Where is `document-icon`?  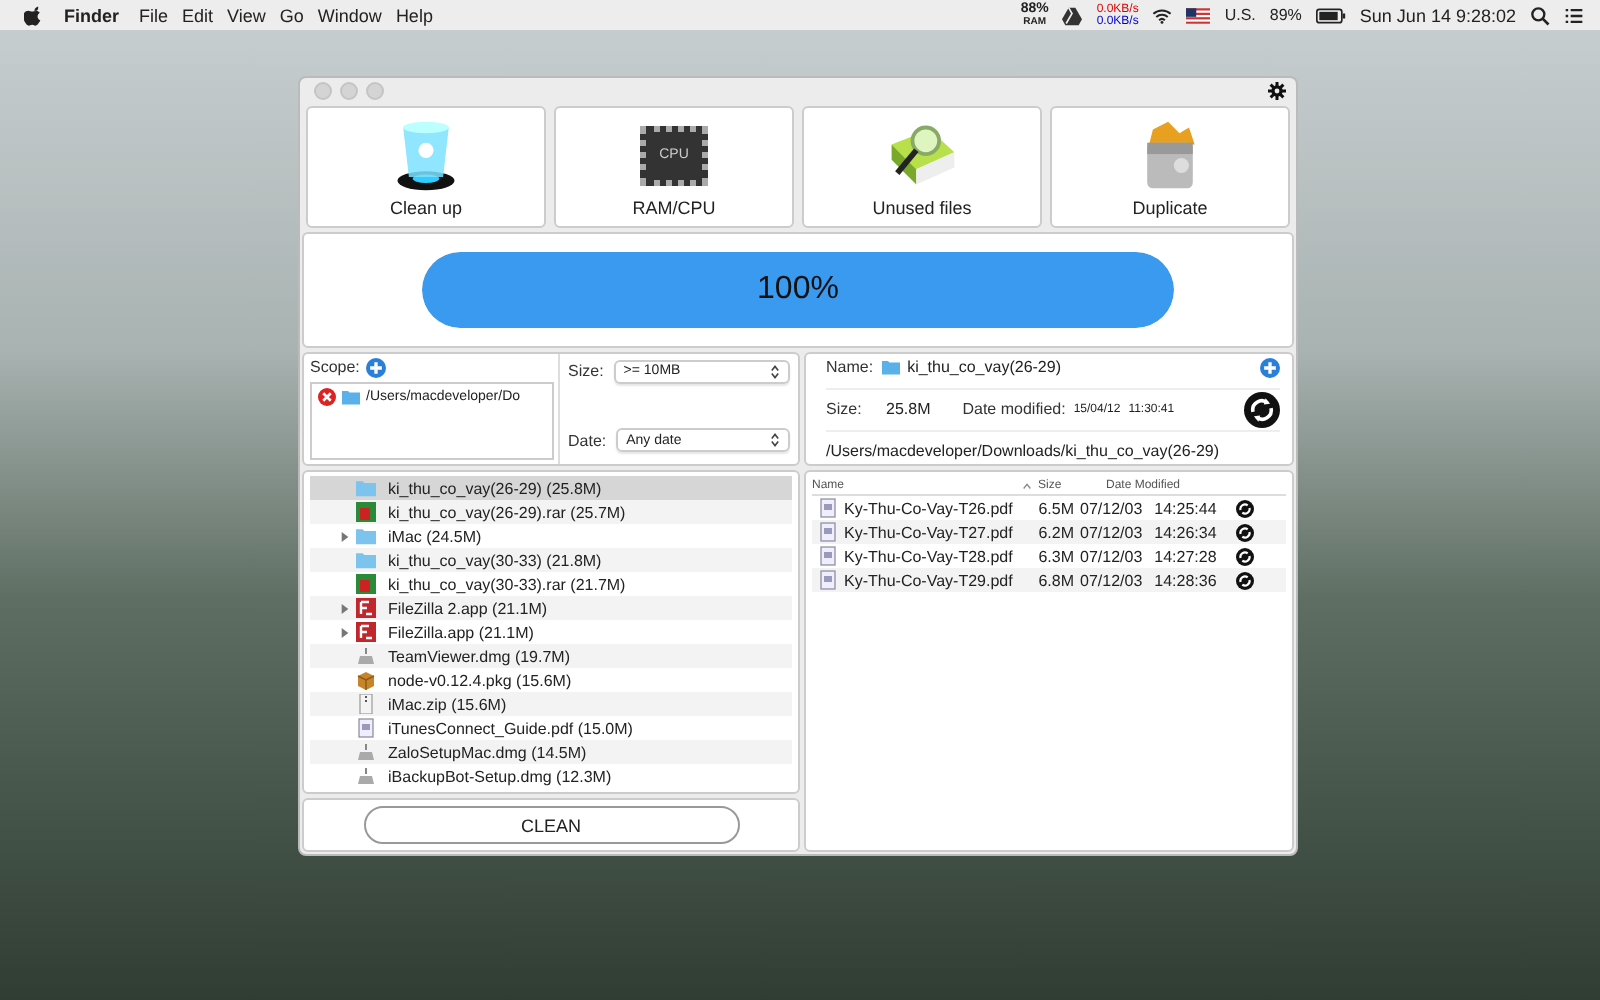
document-icon is located at coordinates (366, 728).